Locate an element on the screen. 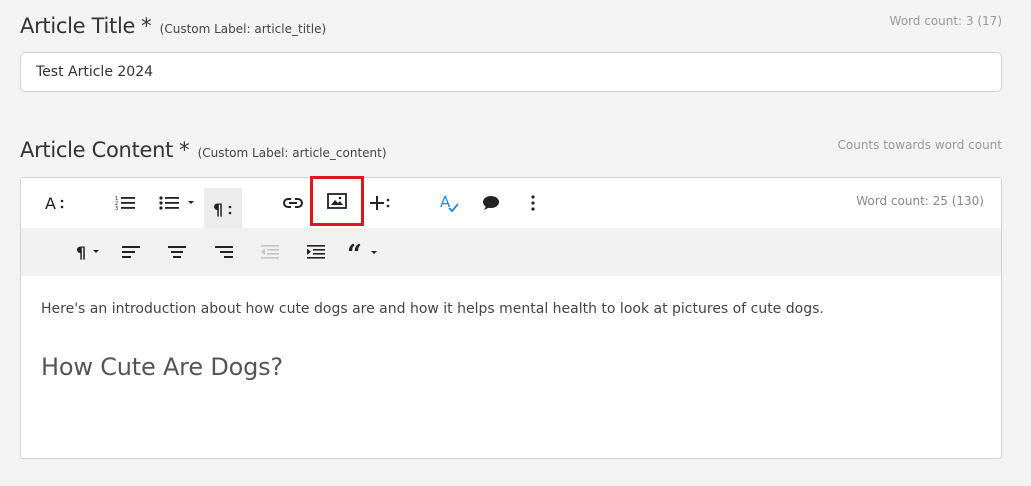 Image resolution: width=1031 pixels, height=486 pixels. content-word-count: Word count: 25 (130) is located at coordinates (920, 201).